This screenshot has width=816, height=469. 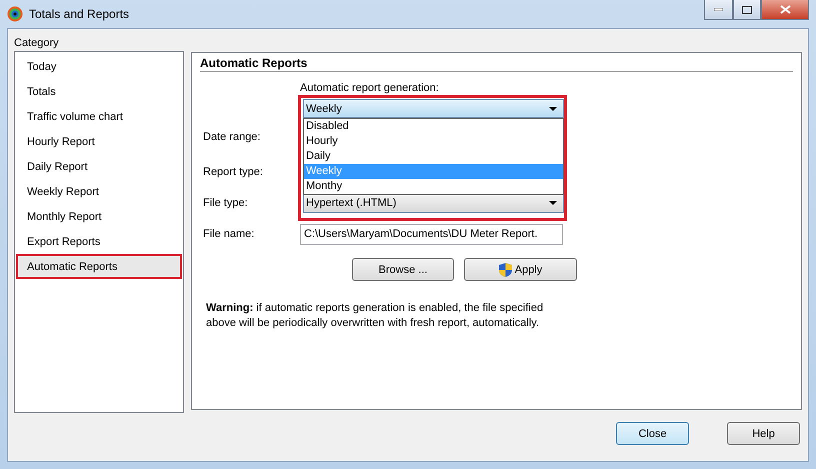 I want to click on apply-button: Apply, so click(x=520, y=269).